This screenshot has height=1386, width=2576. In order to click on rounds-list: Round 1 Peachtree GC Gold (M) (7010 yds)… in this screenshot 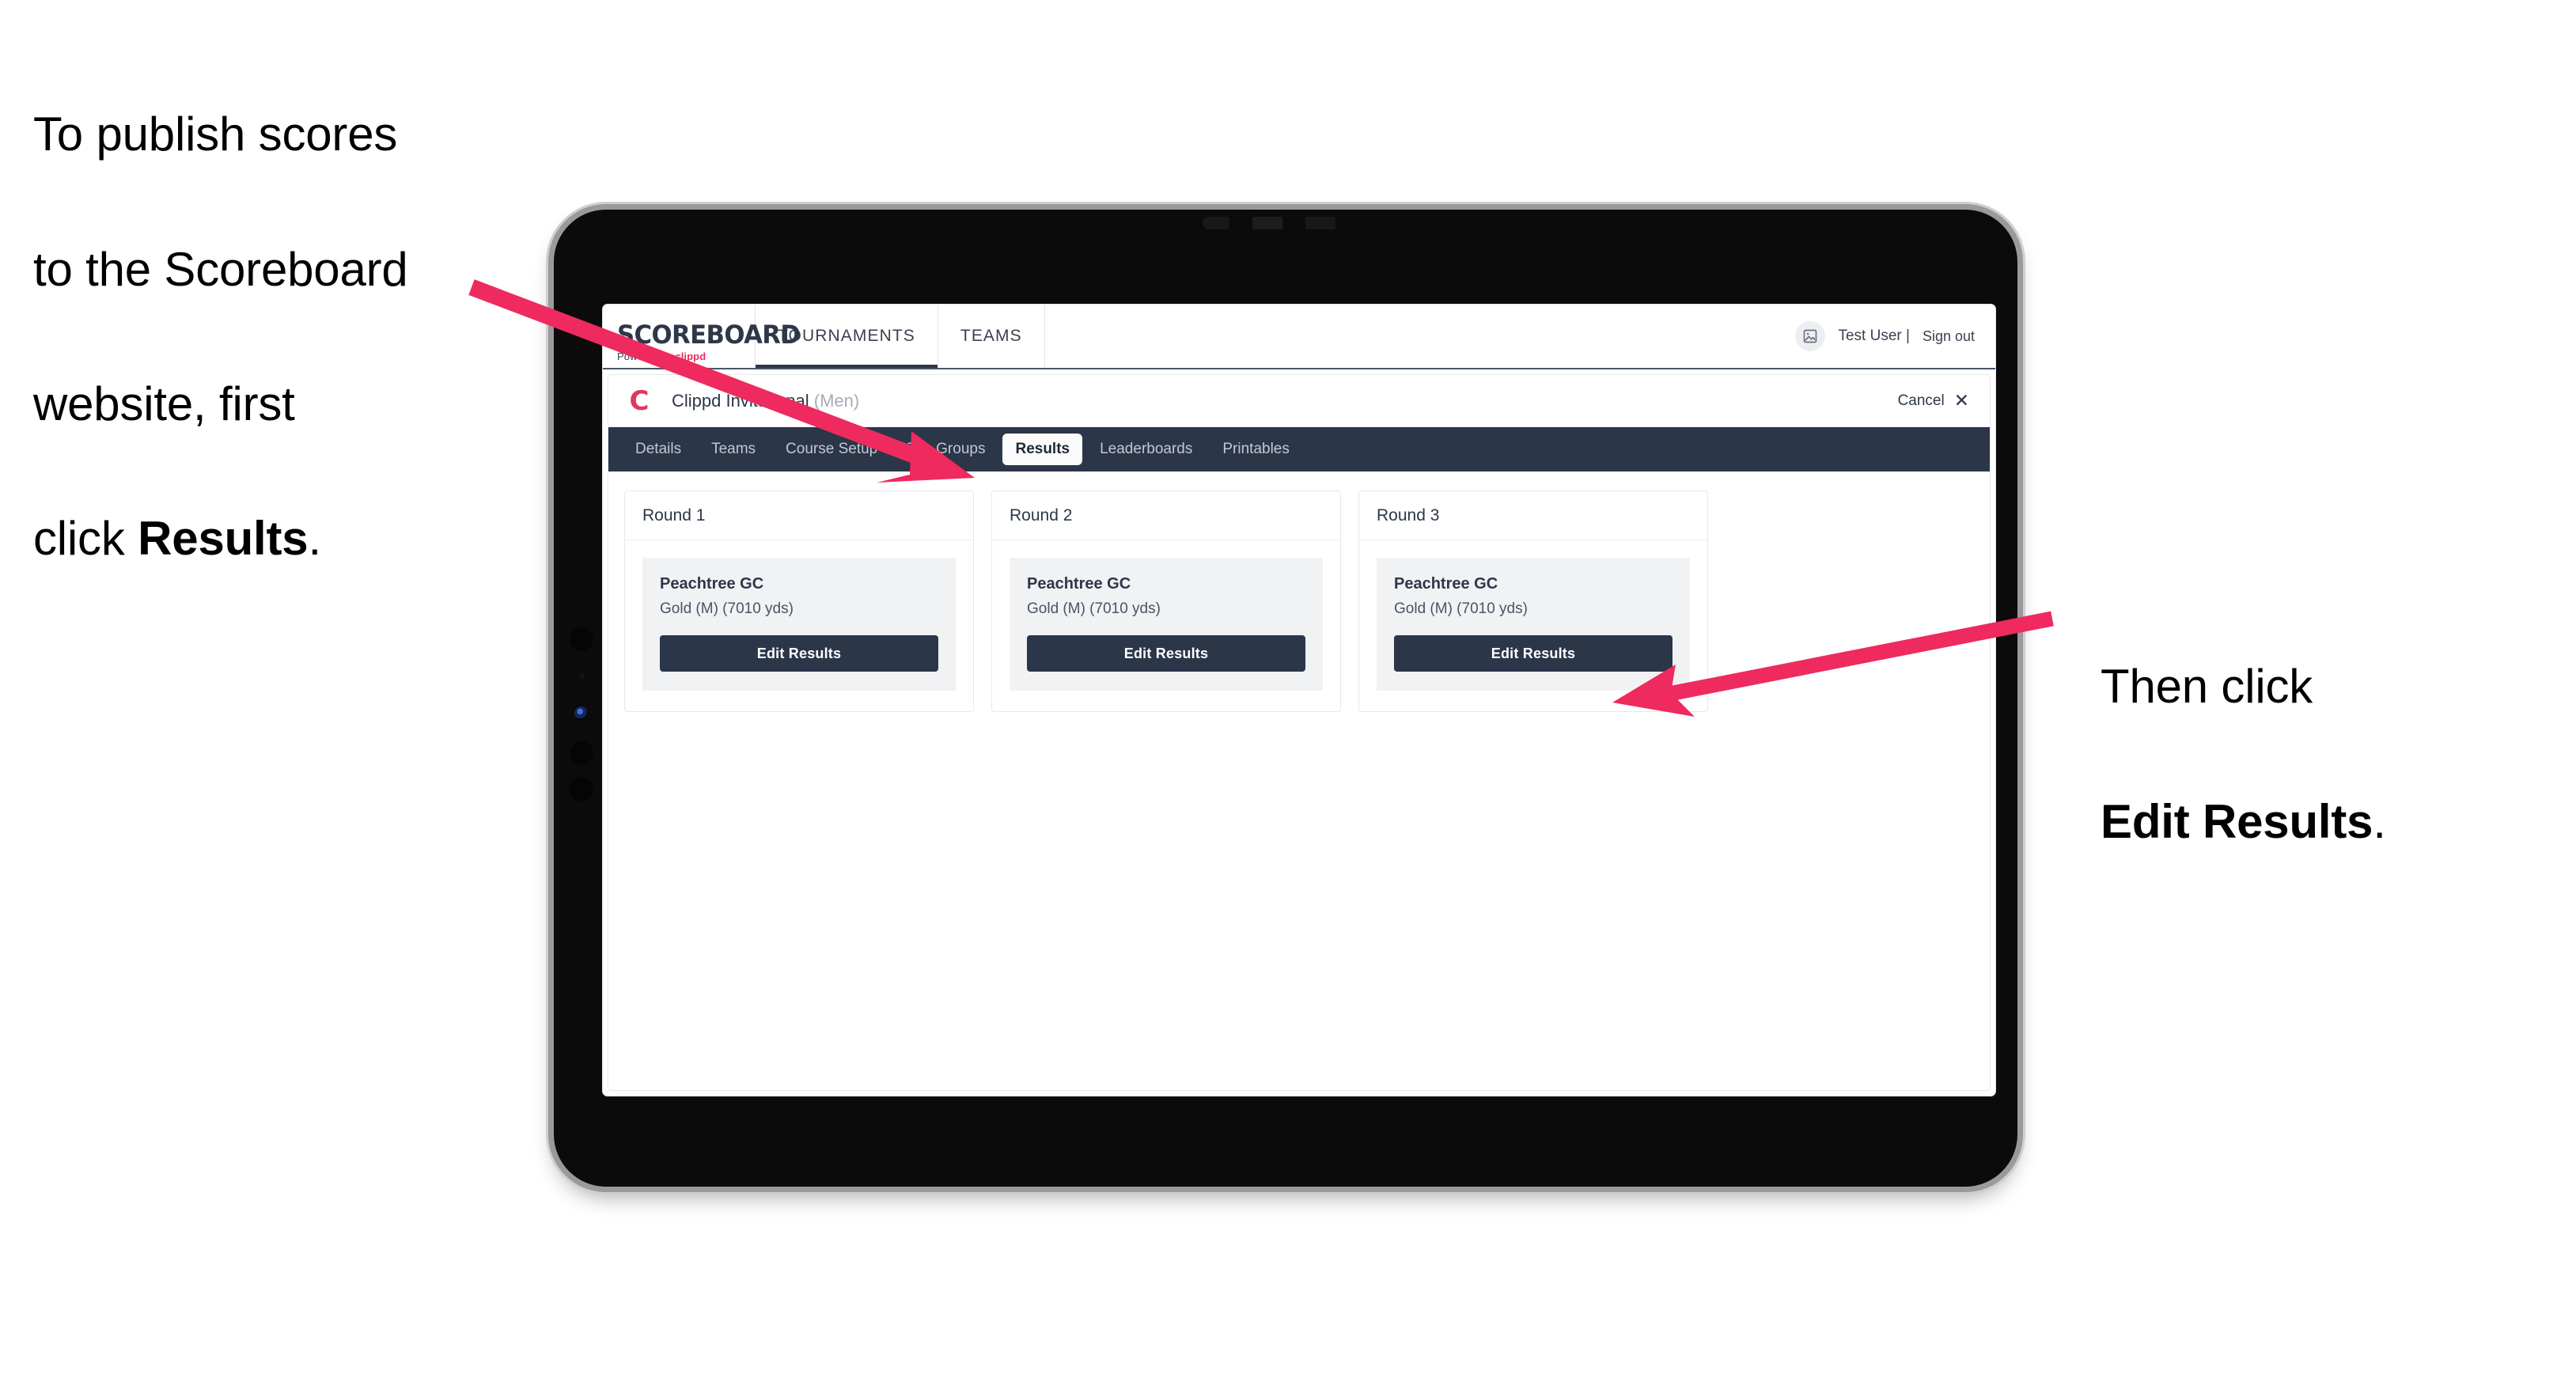, I will do `click(1299, 592)`.